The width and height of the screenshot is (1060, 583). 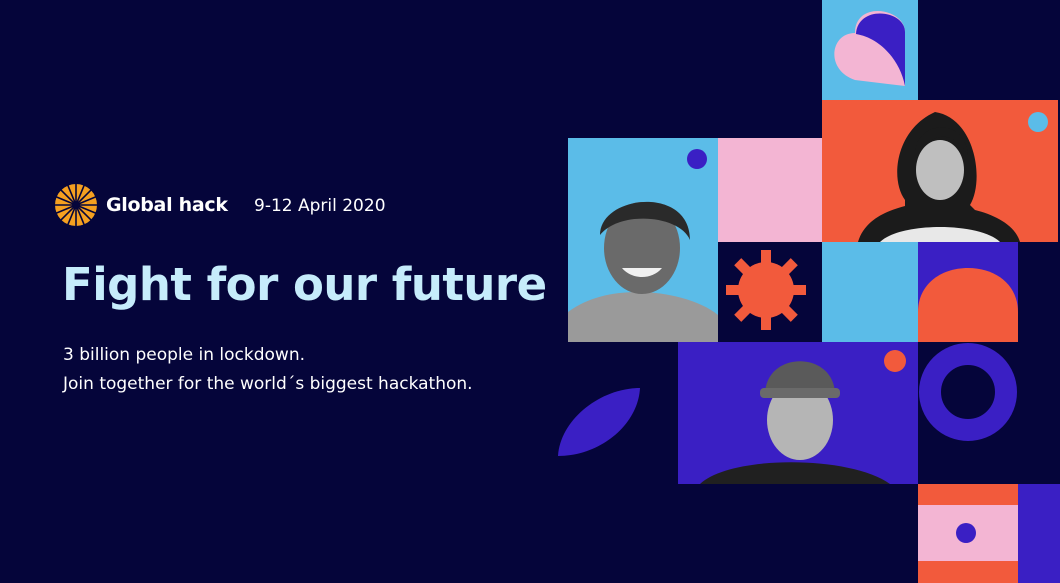 What do you see at coordinates (599, 422) in the screenshot?
I see `leaf-shape` at bounding box center [599, 422].